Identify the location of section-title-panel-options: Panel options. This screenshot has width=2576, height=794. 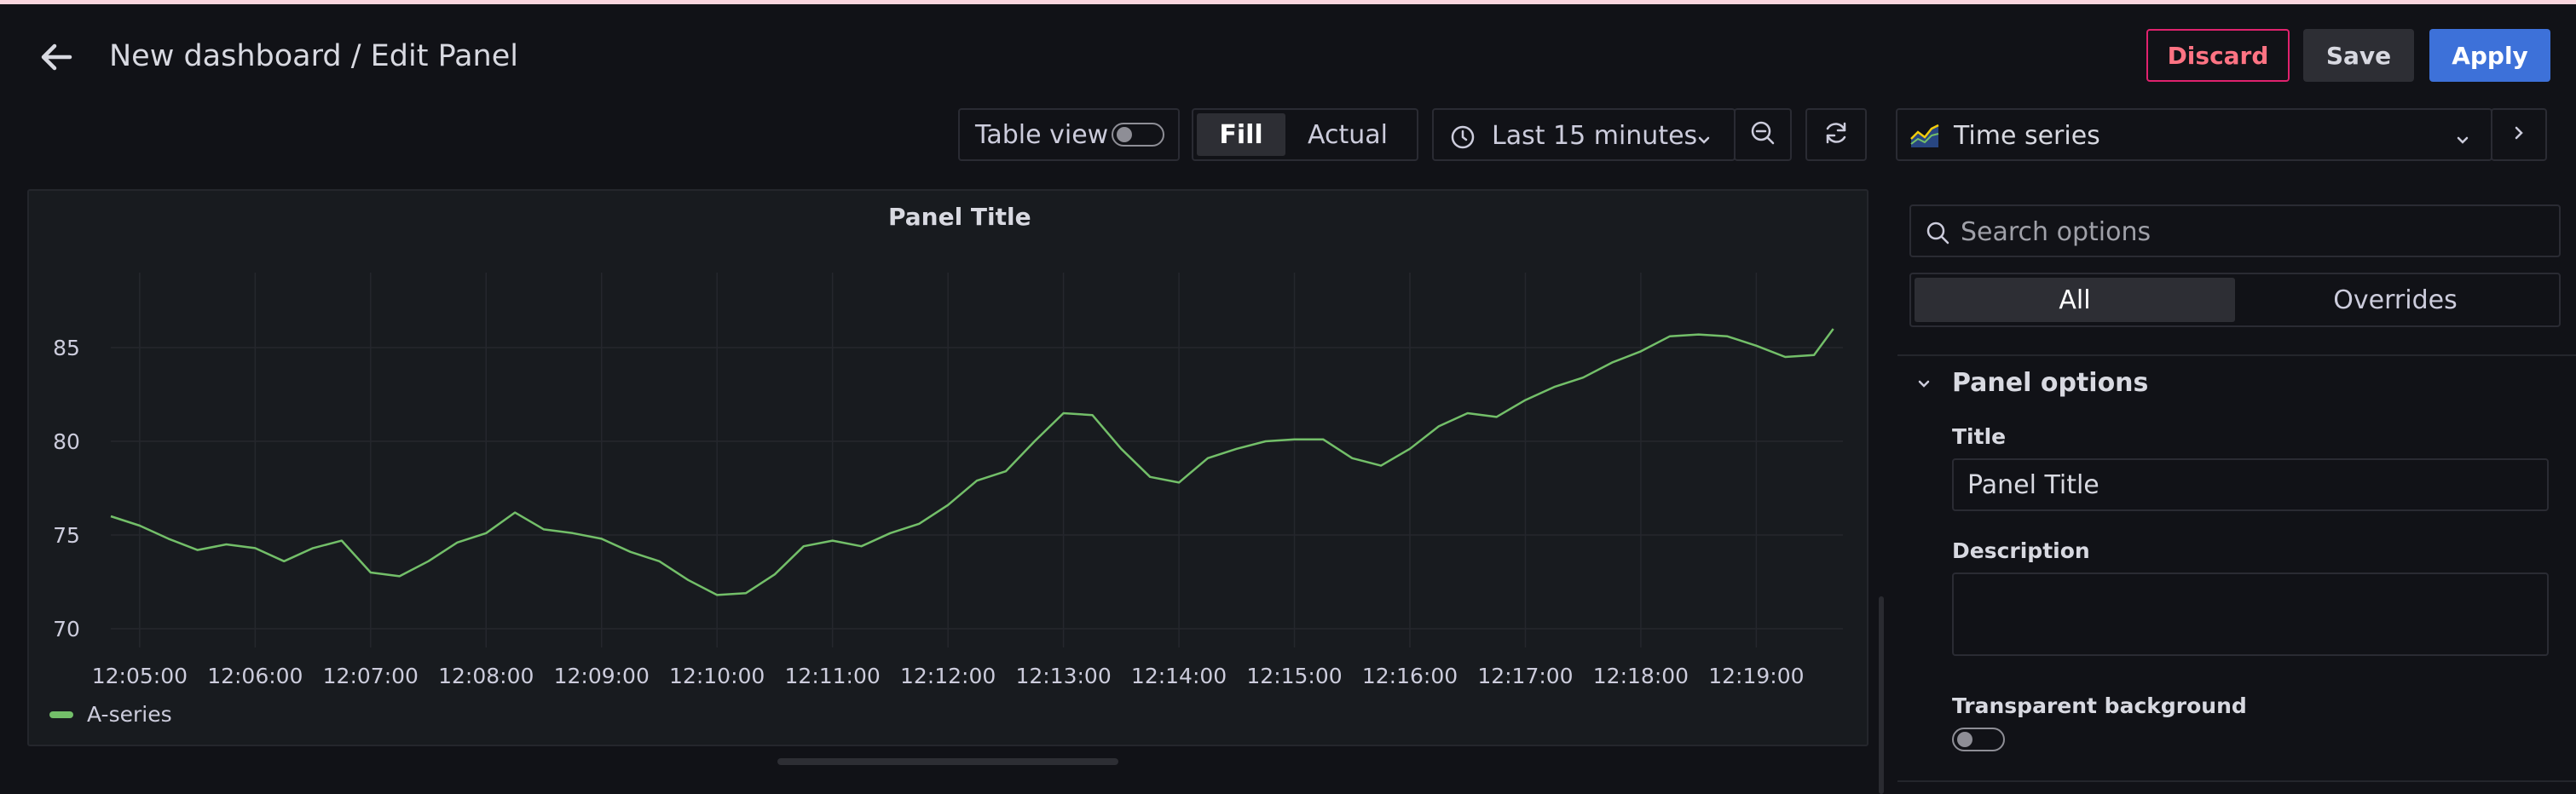
(2050, 383).